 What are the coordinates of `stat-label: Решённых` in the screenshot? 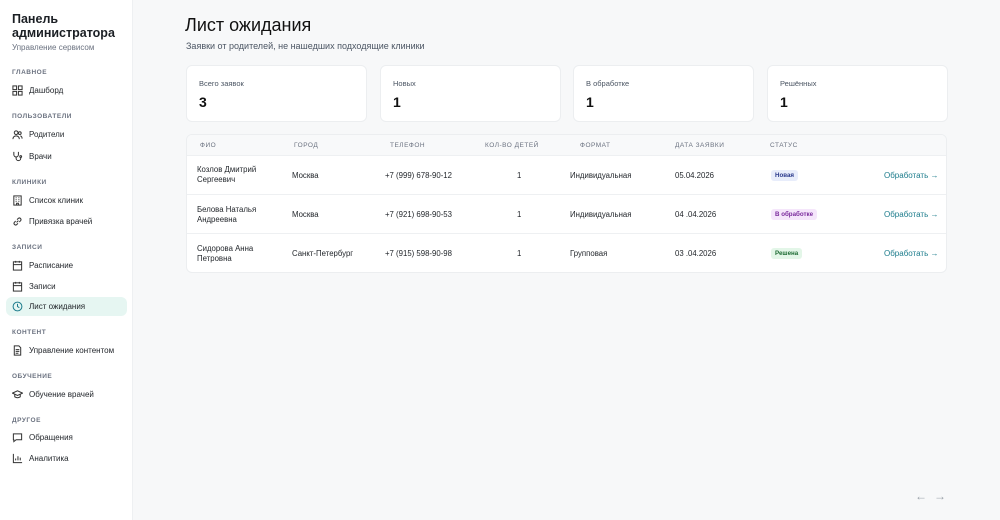 It's located at (798, 83).